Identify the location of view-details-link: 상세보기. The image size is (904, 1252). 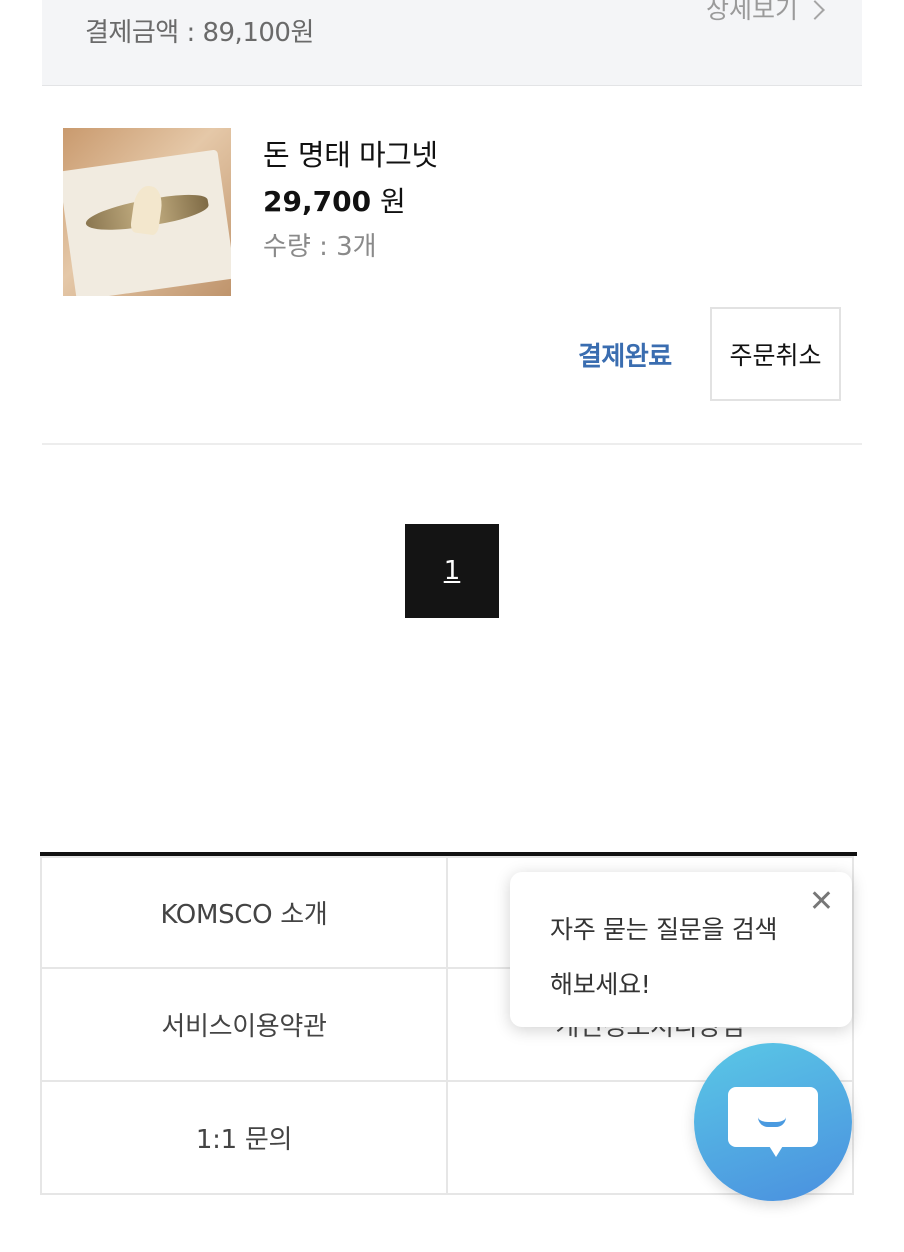
(765, 13).